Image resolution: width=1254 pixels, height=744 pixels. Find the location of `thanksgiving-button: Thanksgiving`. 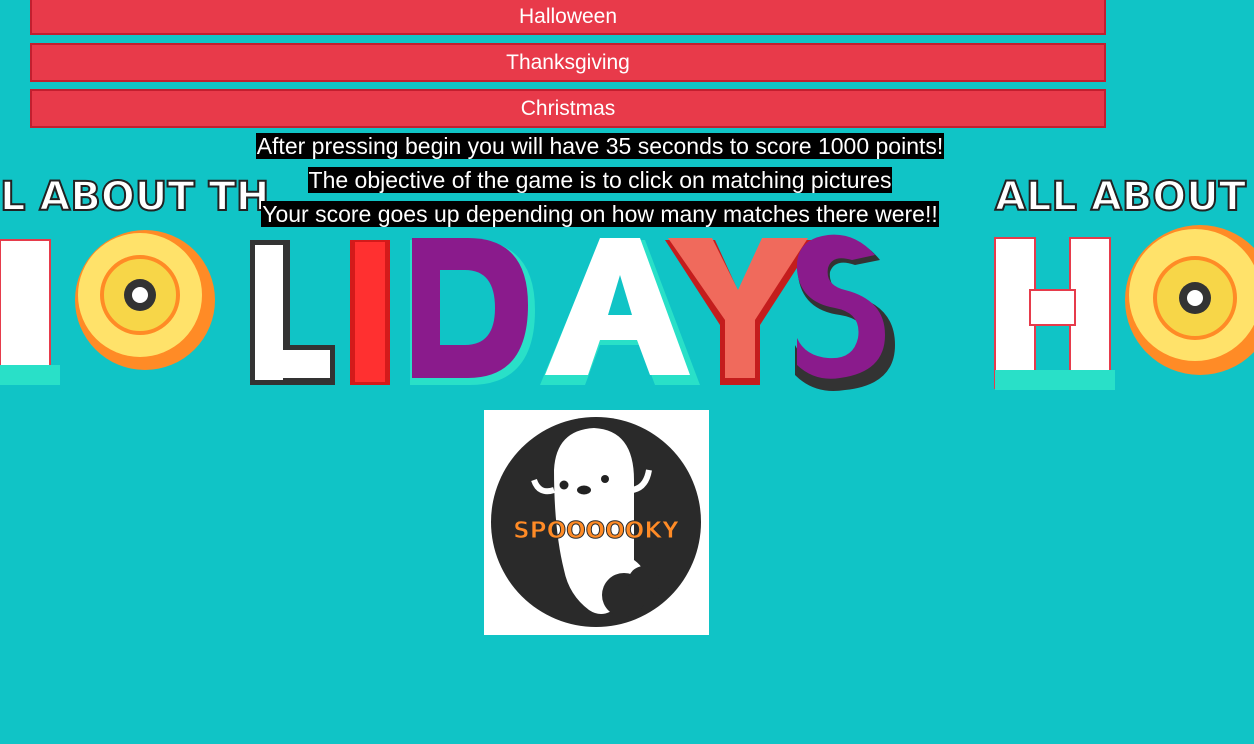

thanksgiving-button: Thanksgiving is located at coordinates (568, 62).